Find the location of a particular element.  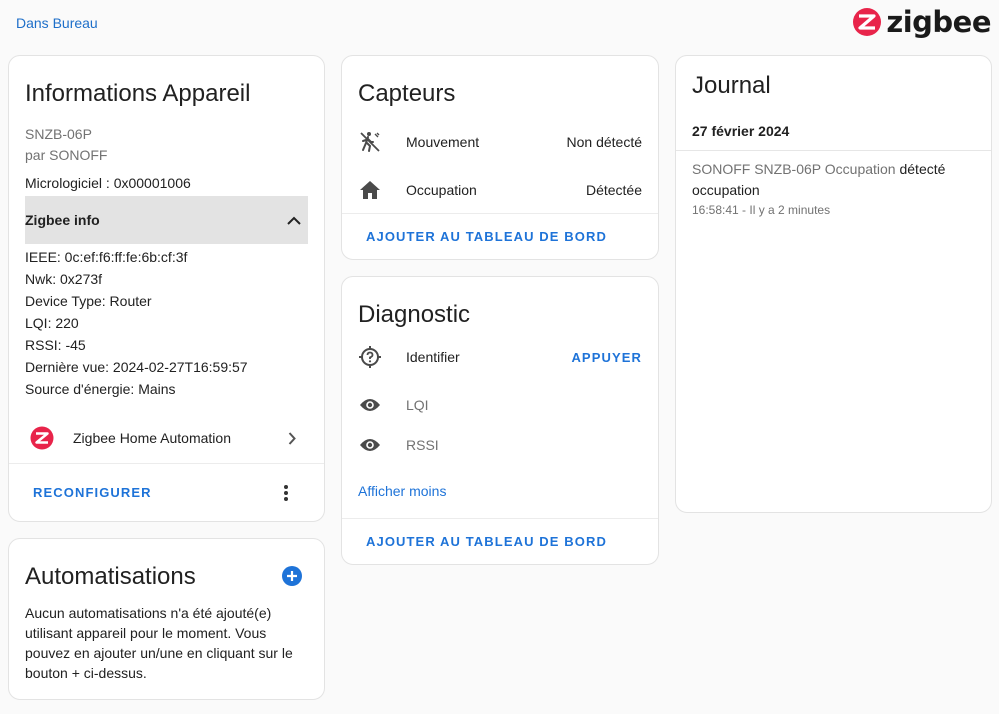

automations-title: Automatisations is located at coordinates (110, 576).